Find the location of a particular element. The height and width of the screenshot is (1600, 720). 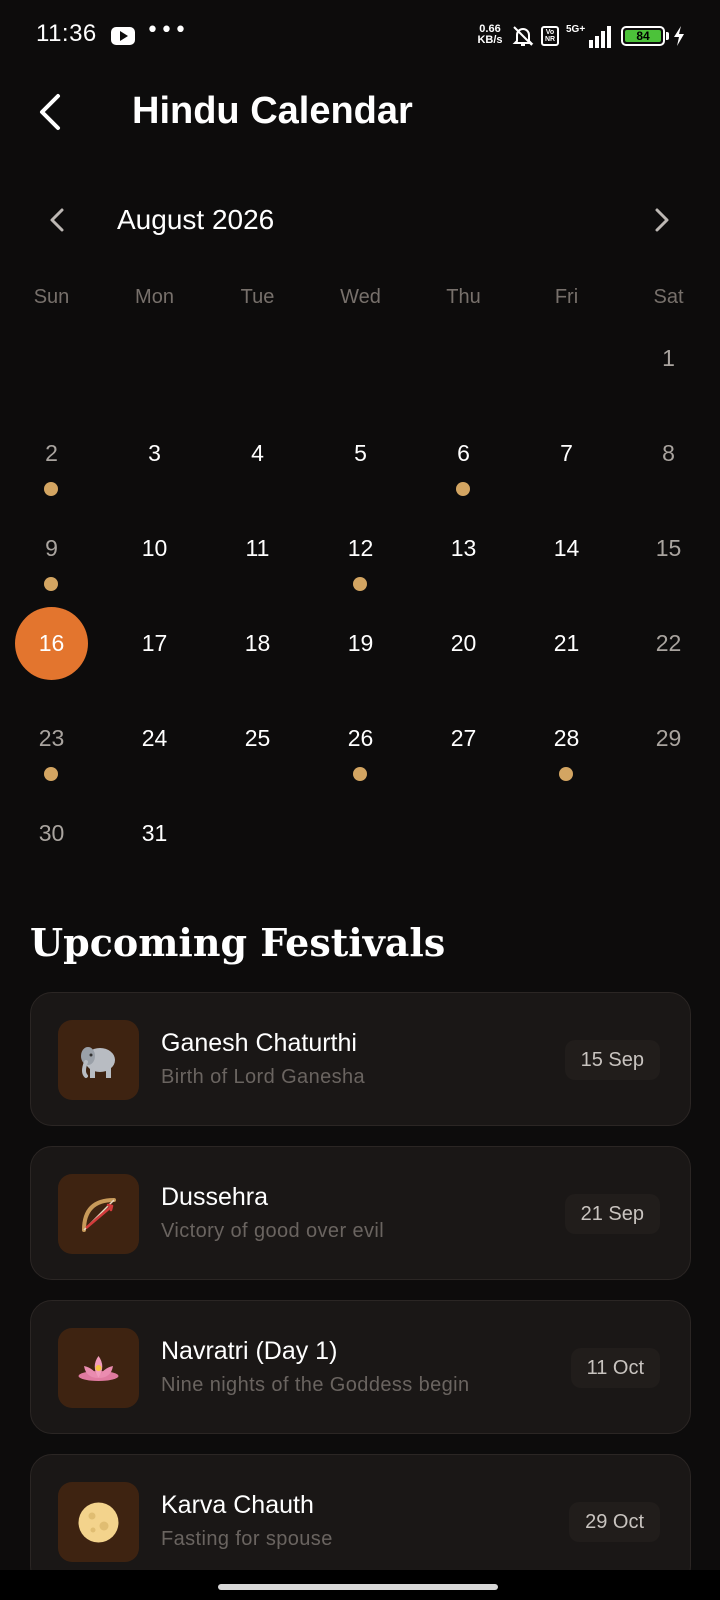

day-number: 10 is located at coordinates (154, 548).